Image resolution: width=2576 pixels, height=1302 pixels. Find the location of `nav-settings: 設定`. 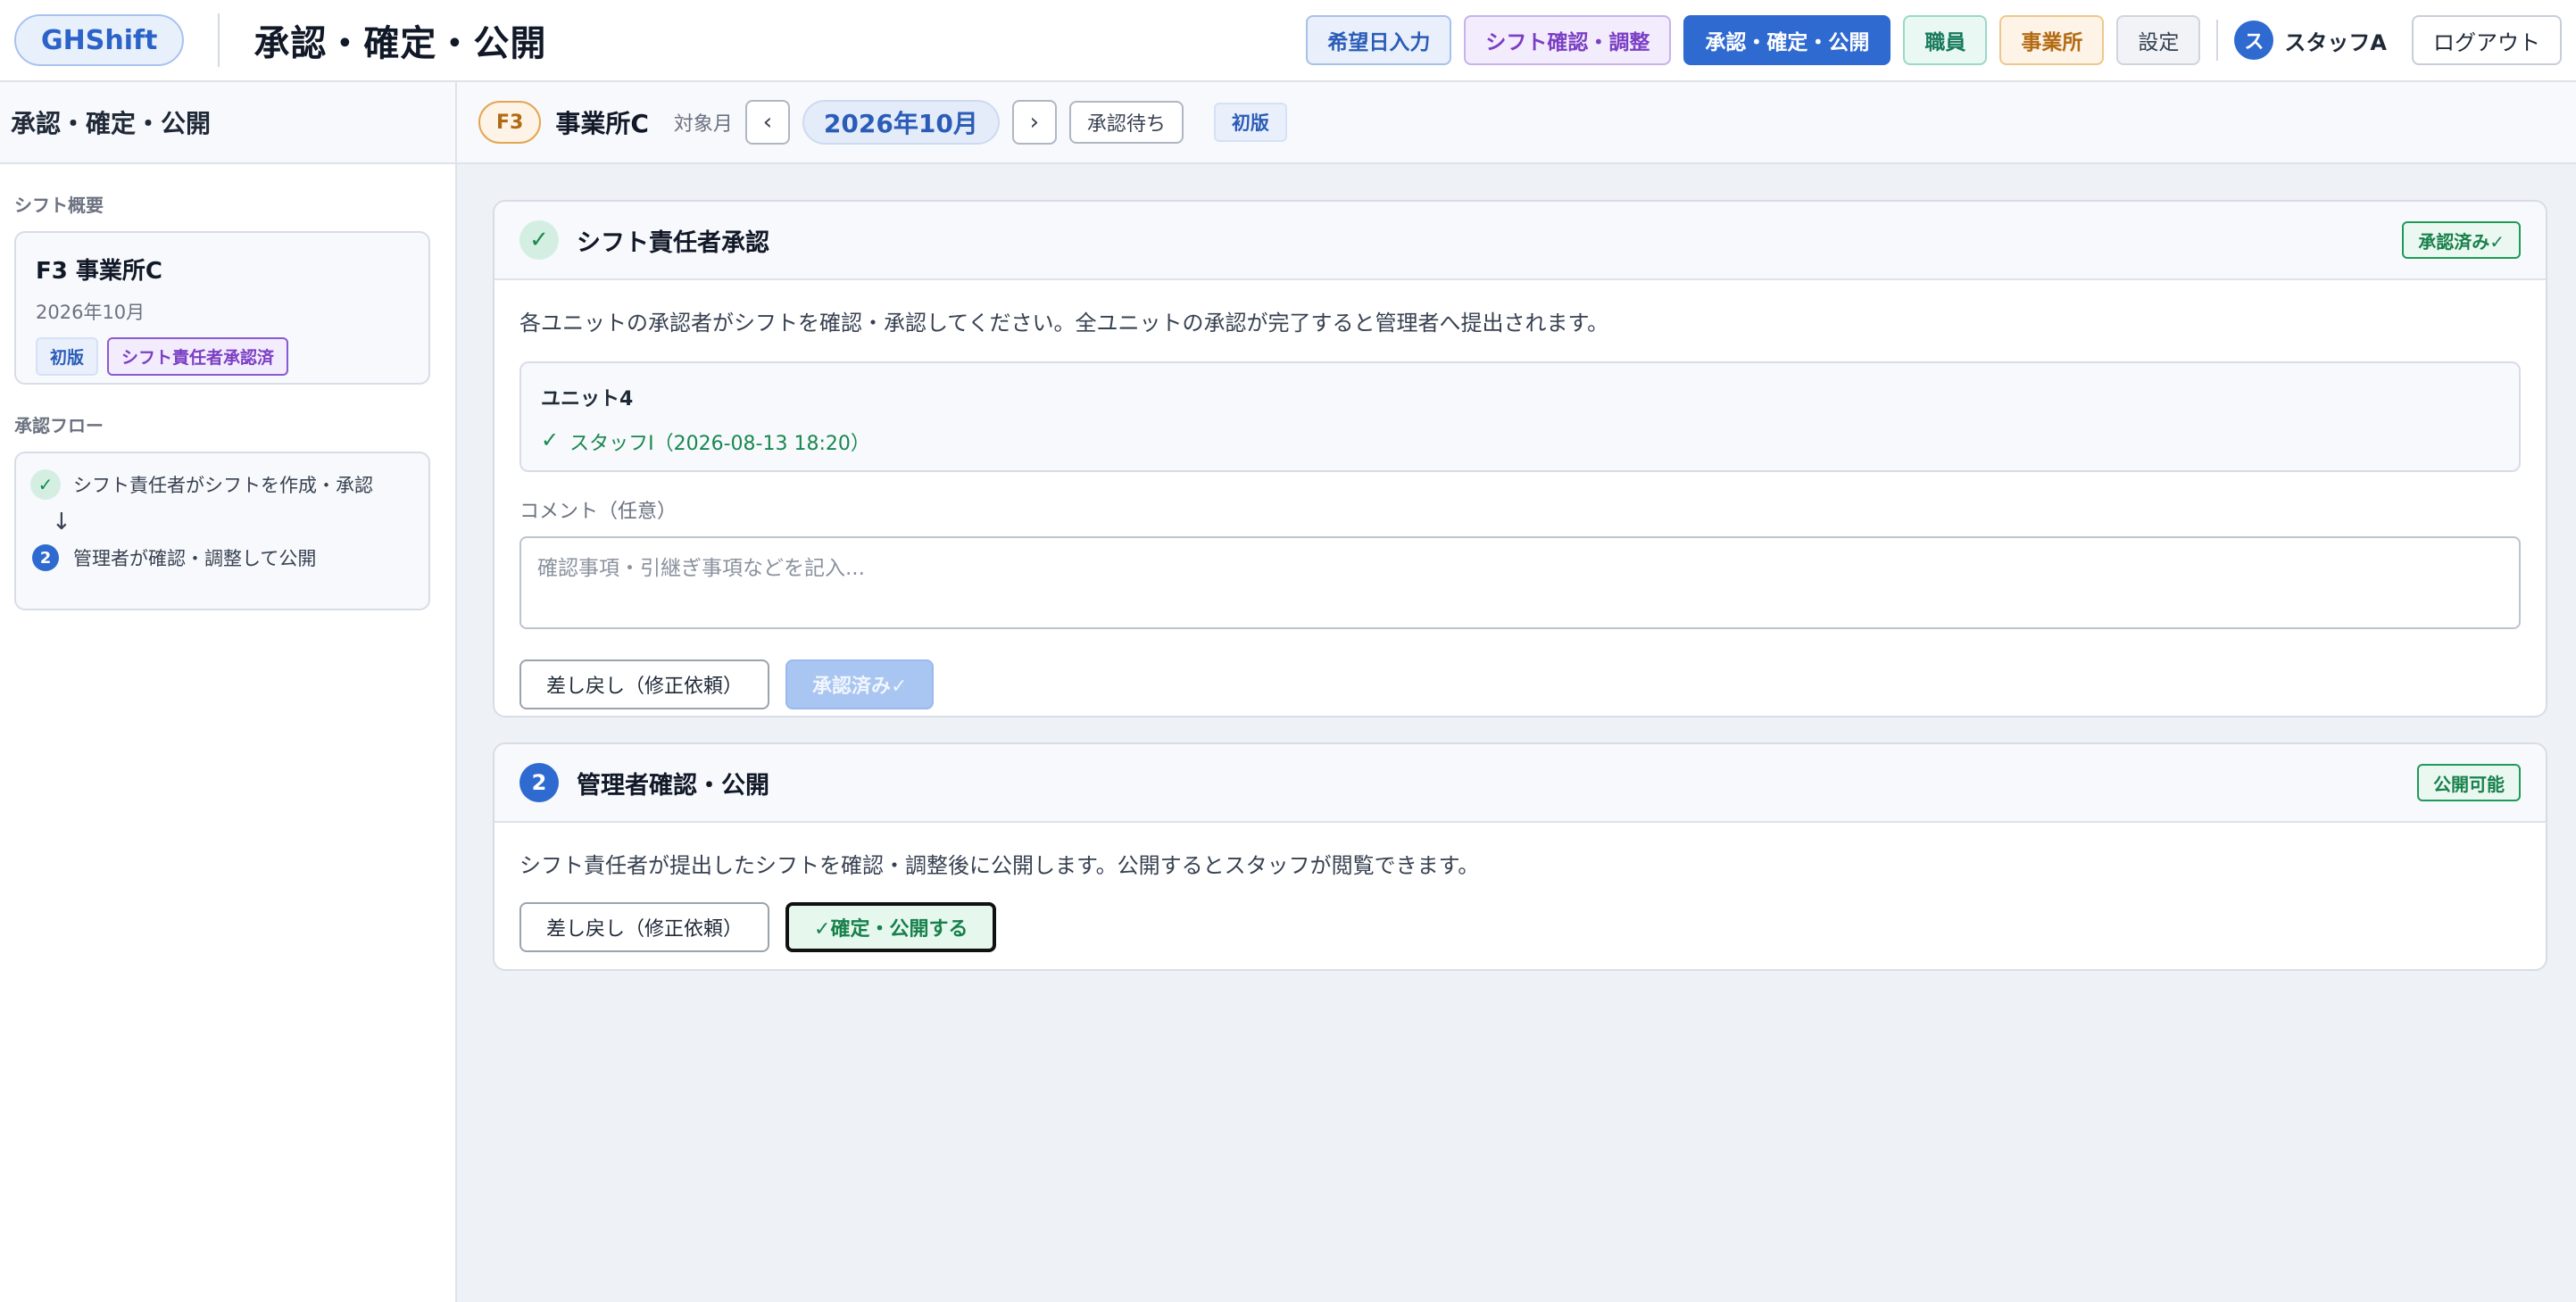

nav-settings: 設定 is located at coordinates (2158, 40).